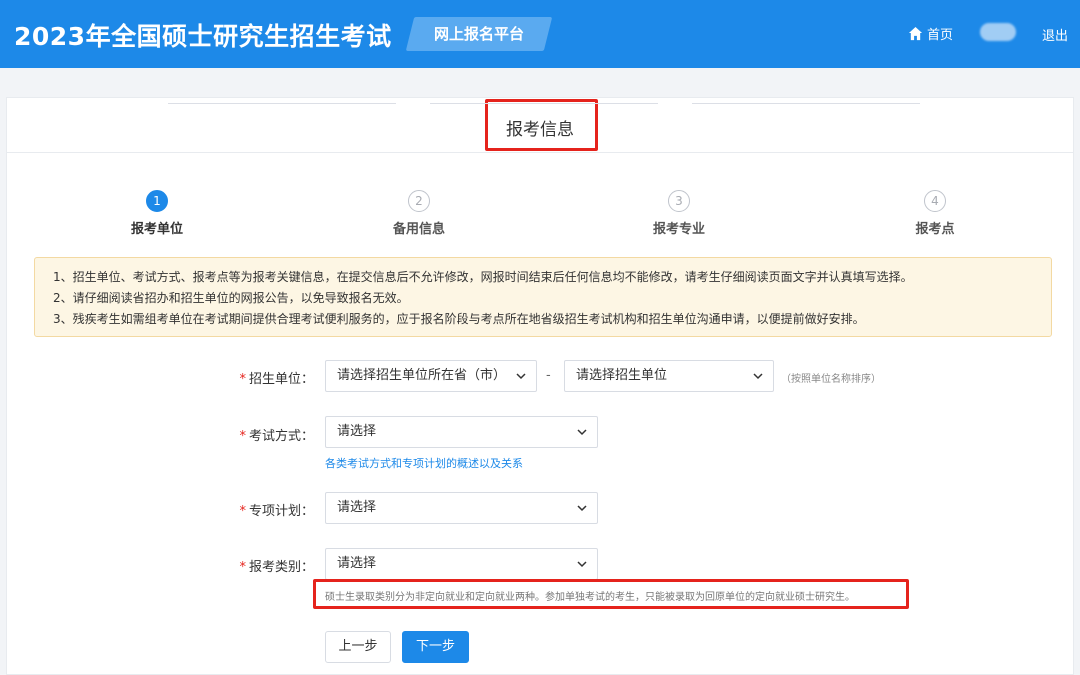  I want to click on next-step-button: 下一步, so click(435, 647).